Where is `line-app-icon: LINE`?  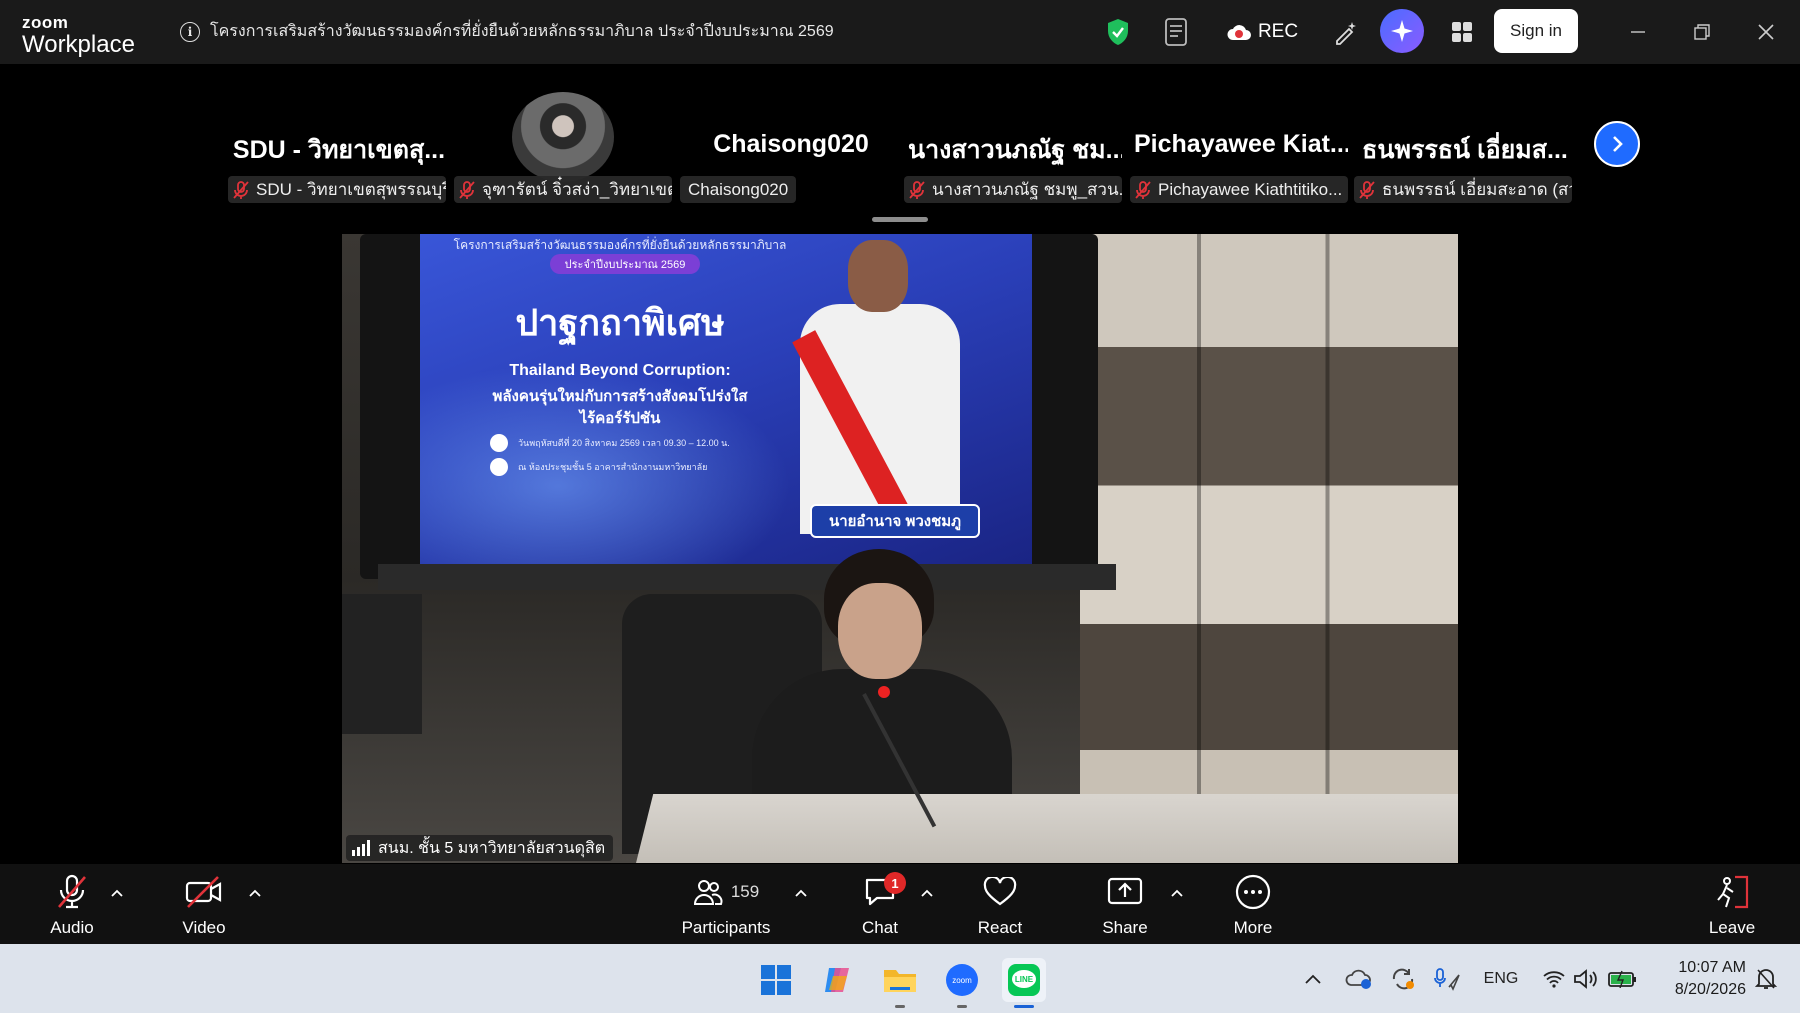
line-app-icon: LINE is located at coordinates (1024, 980).